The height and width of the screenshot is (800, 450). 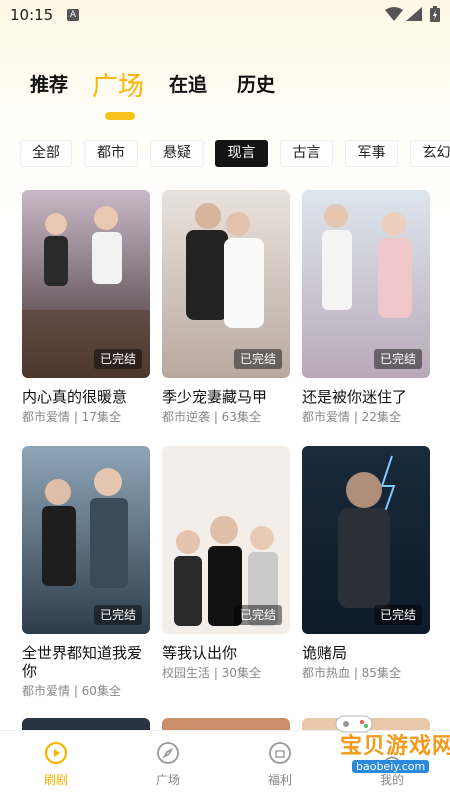 I want to click on chip-city: 都市, so click(x=111, y=153).